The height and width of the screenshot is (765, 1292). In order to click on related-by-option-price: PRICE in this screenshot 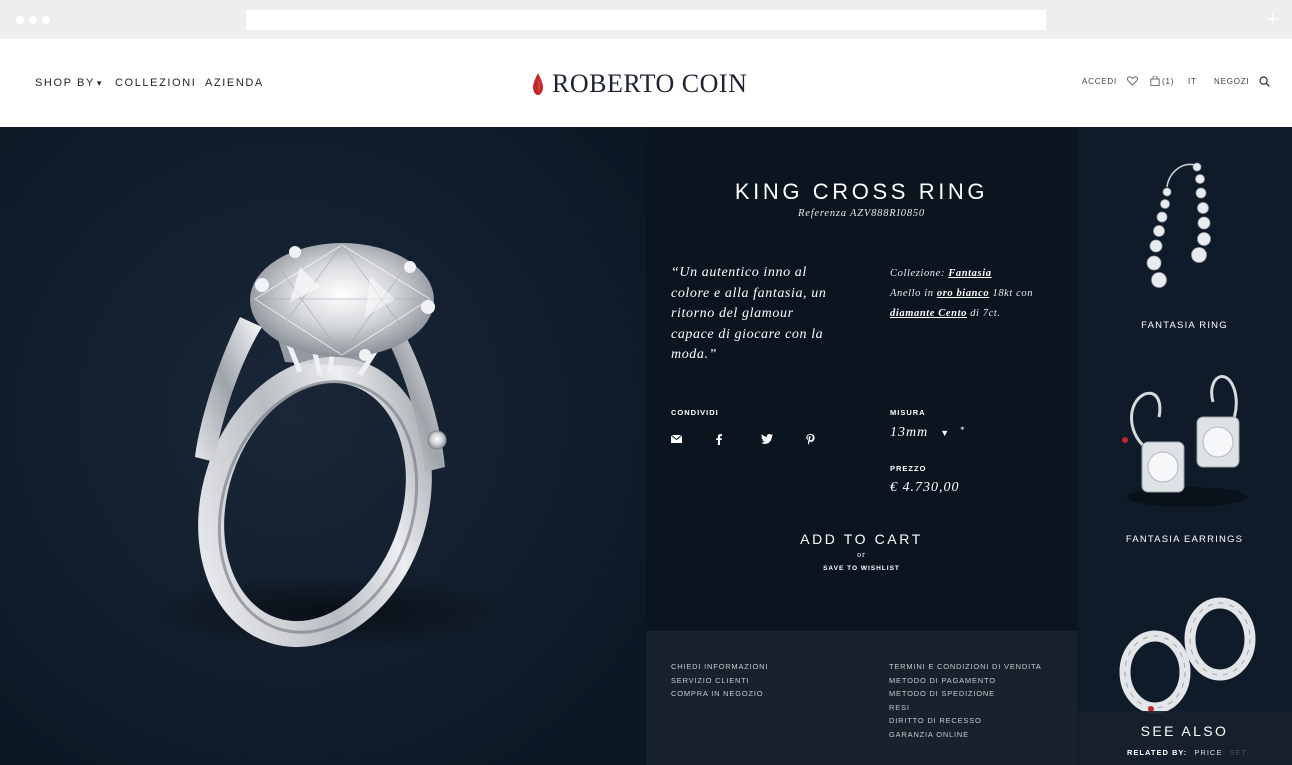, I will do `click(1208, 752)`.